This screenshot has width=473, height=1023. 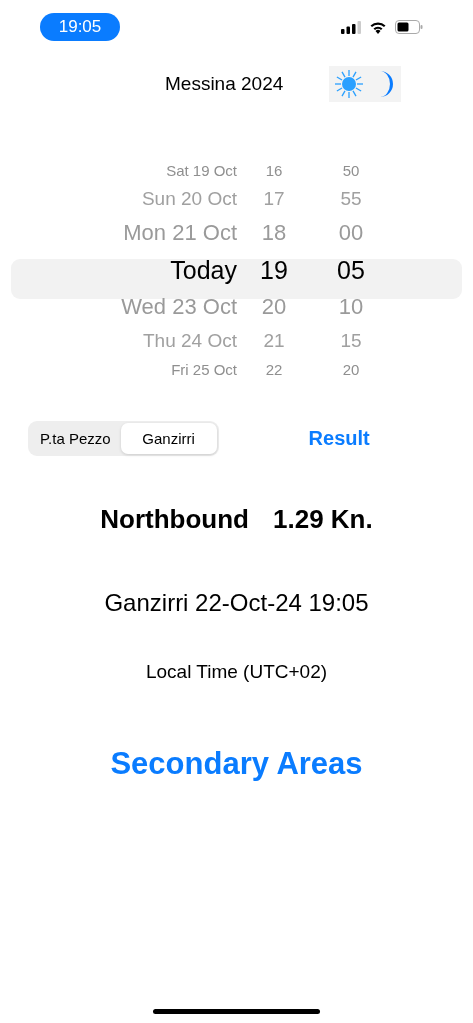 I want to click on picker-hour: 19, so click(x=274, y=270).